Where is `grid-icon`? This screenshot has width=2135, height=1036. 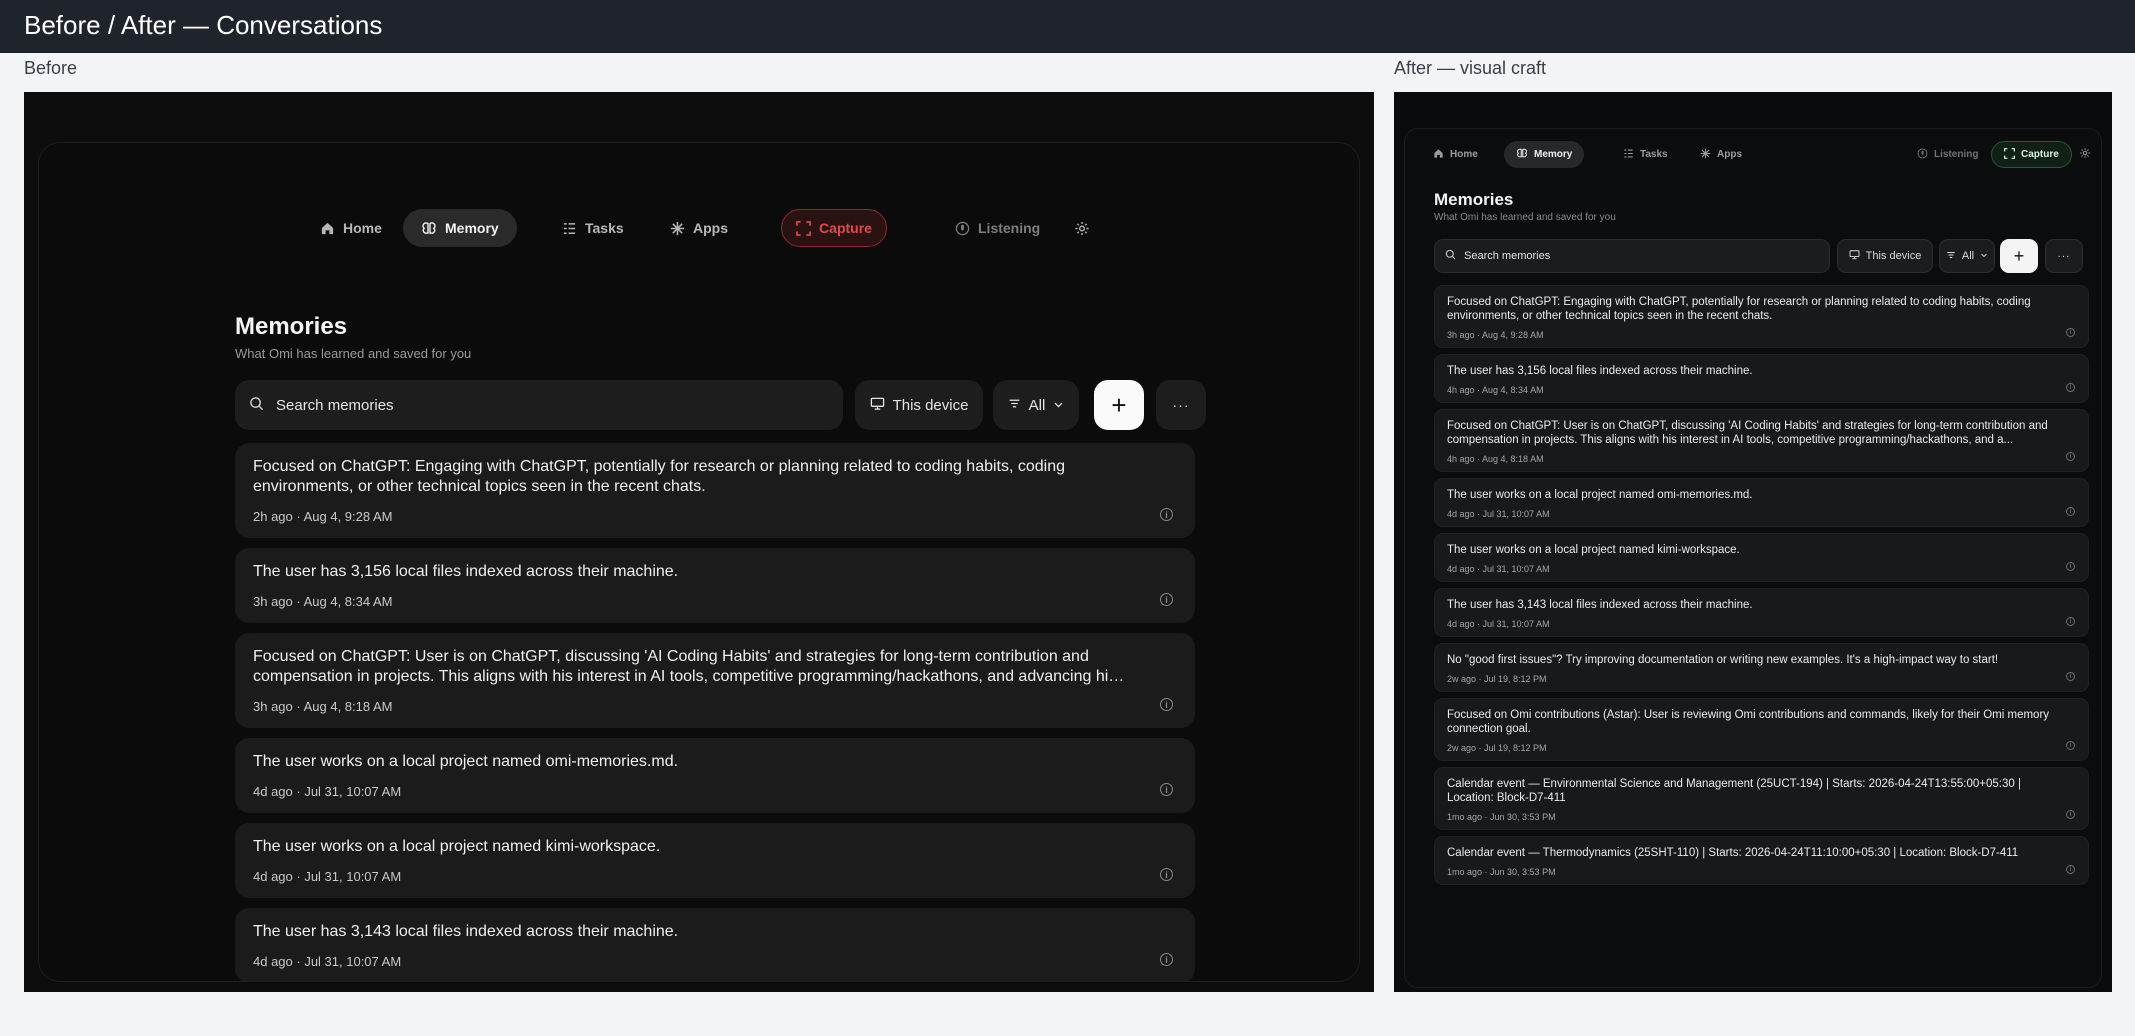 grid-icon is located at coordinates (677, 228).